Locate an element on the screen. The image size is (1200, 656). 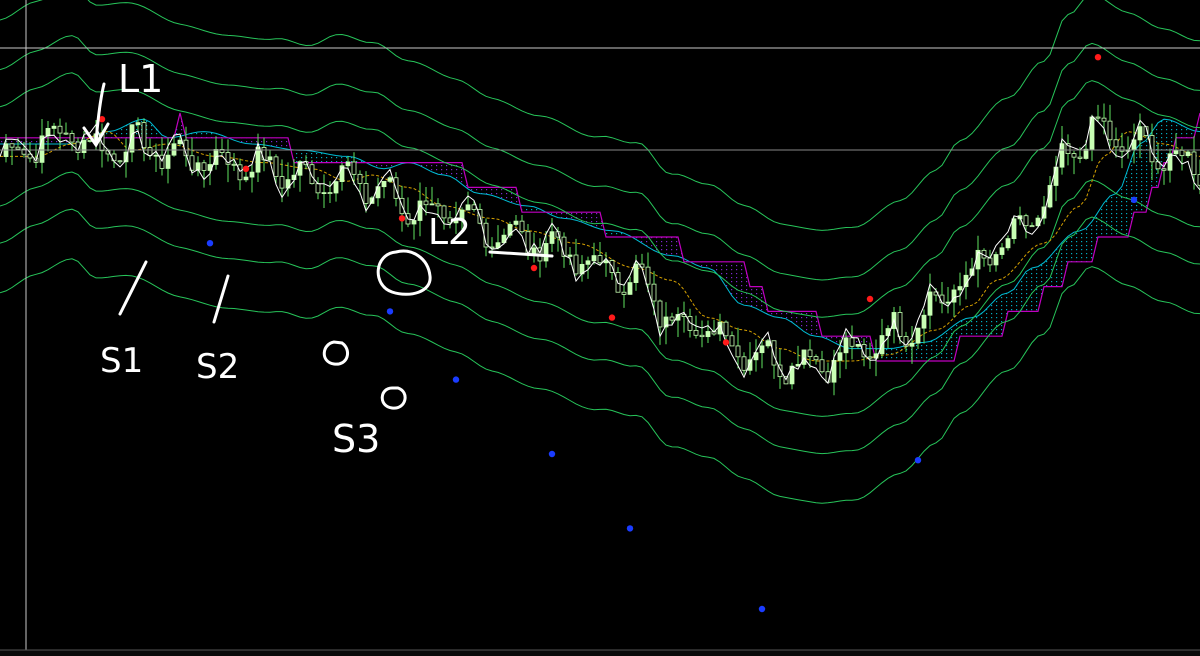
annotation-s3: S3 is located at coordinates (364, 400).